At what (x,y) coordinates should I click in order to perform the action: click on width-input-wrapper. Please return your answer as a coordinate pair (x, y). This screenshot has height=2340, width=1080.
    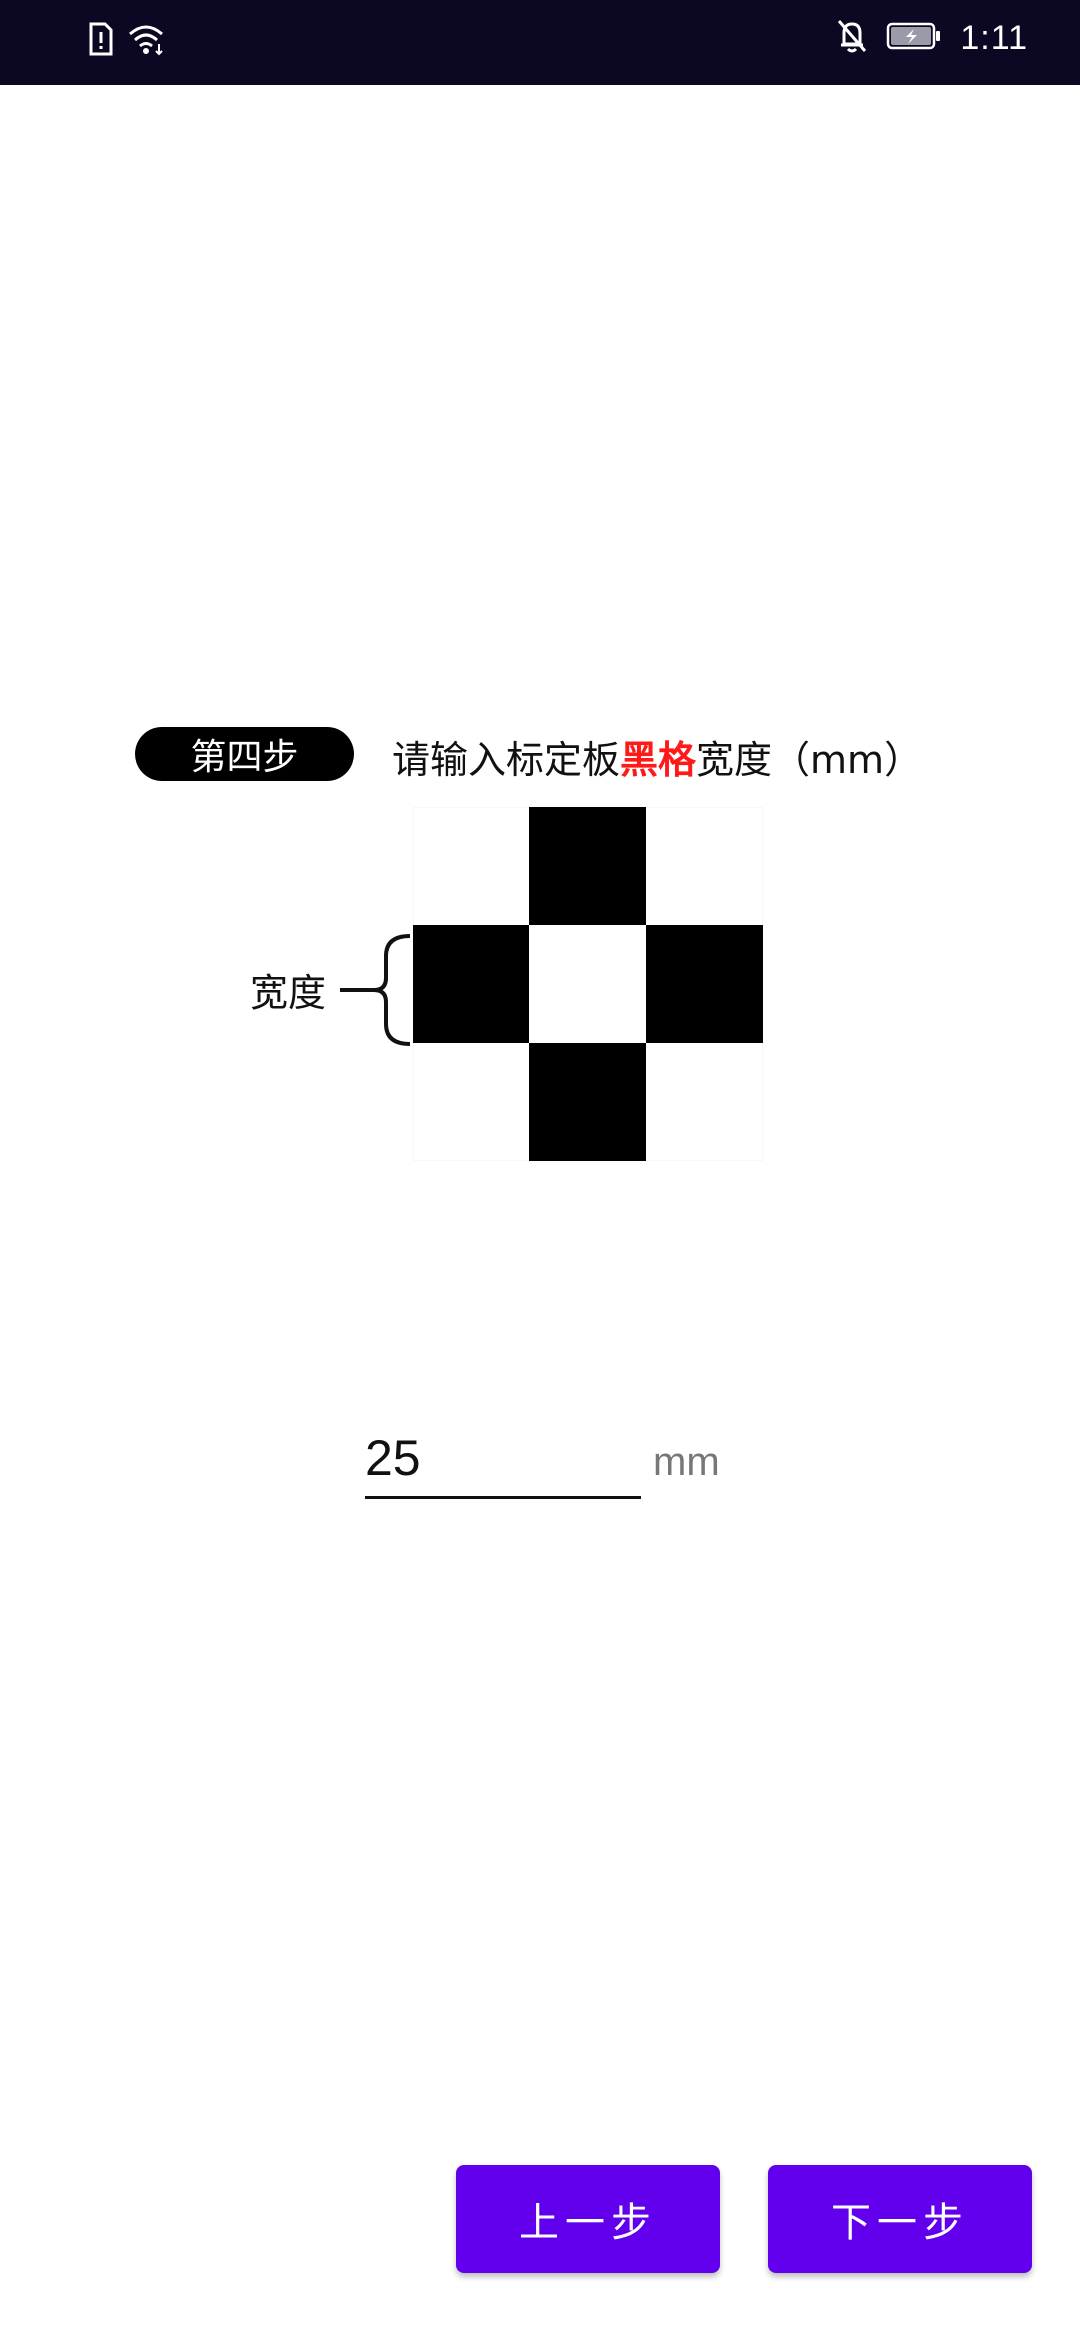
    Looking at the image, I should click on (503, 1461).